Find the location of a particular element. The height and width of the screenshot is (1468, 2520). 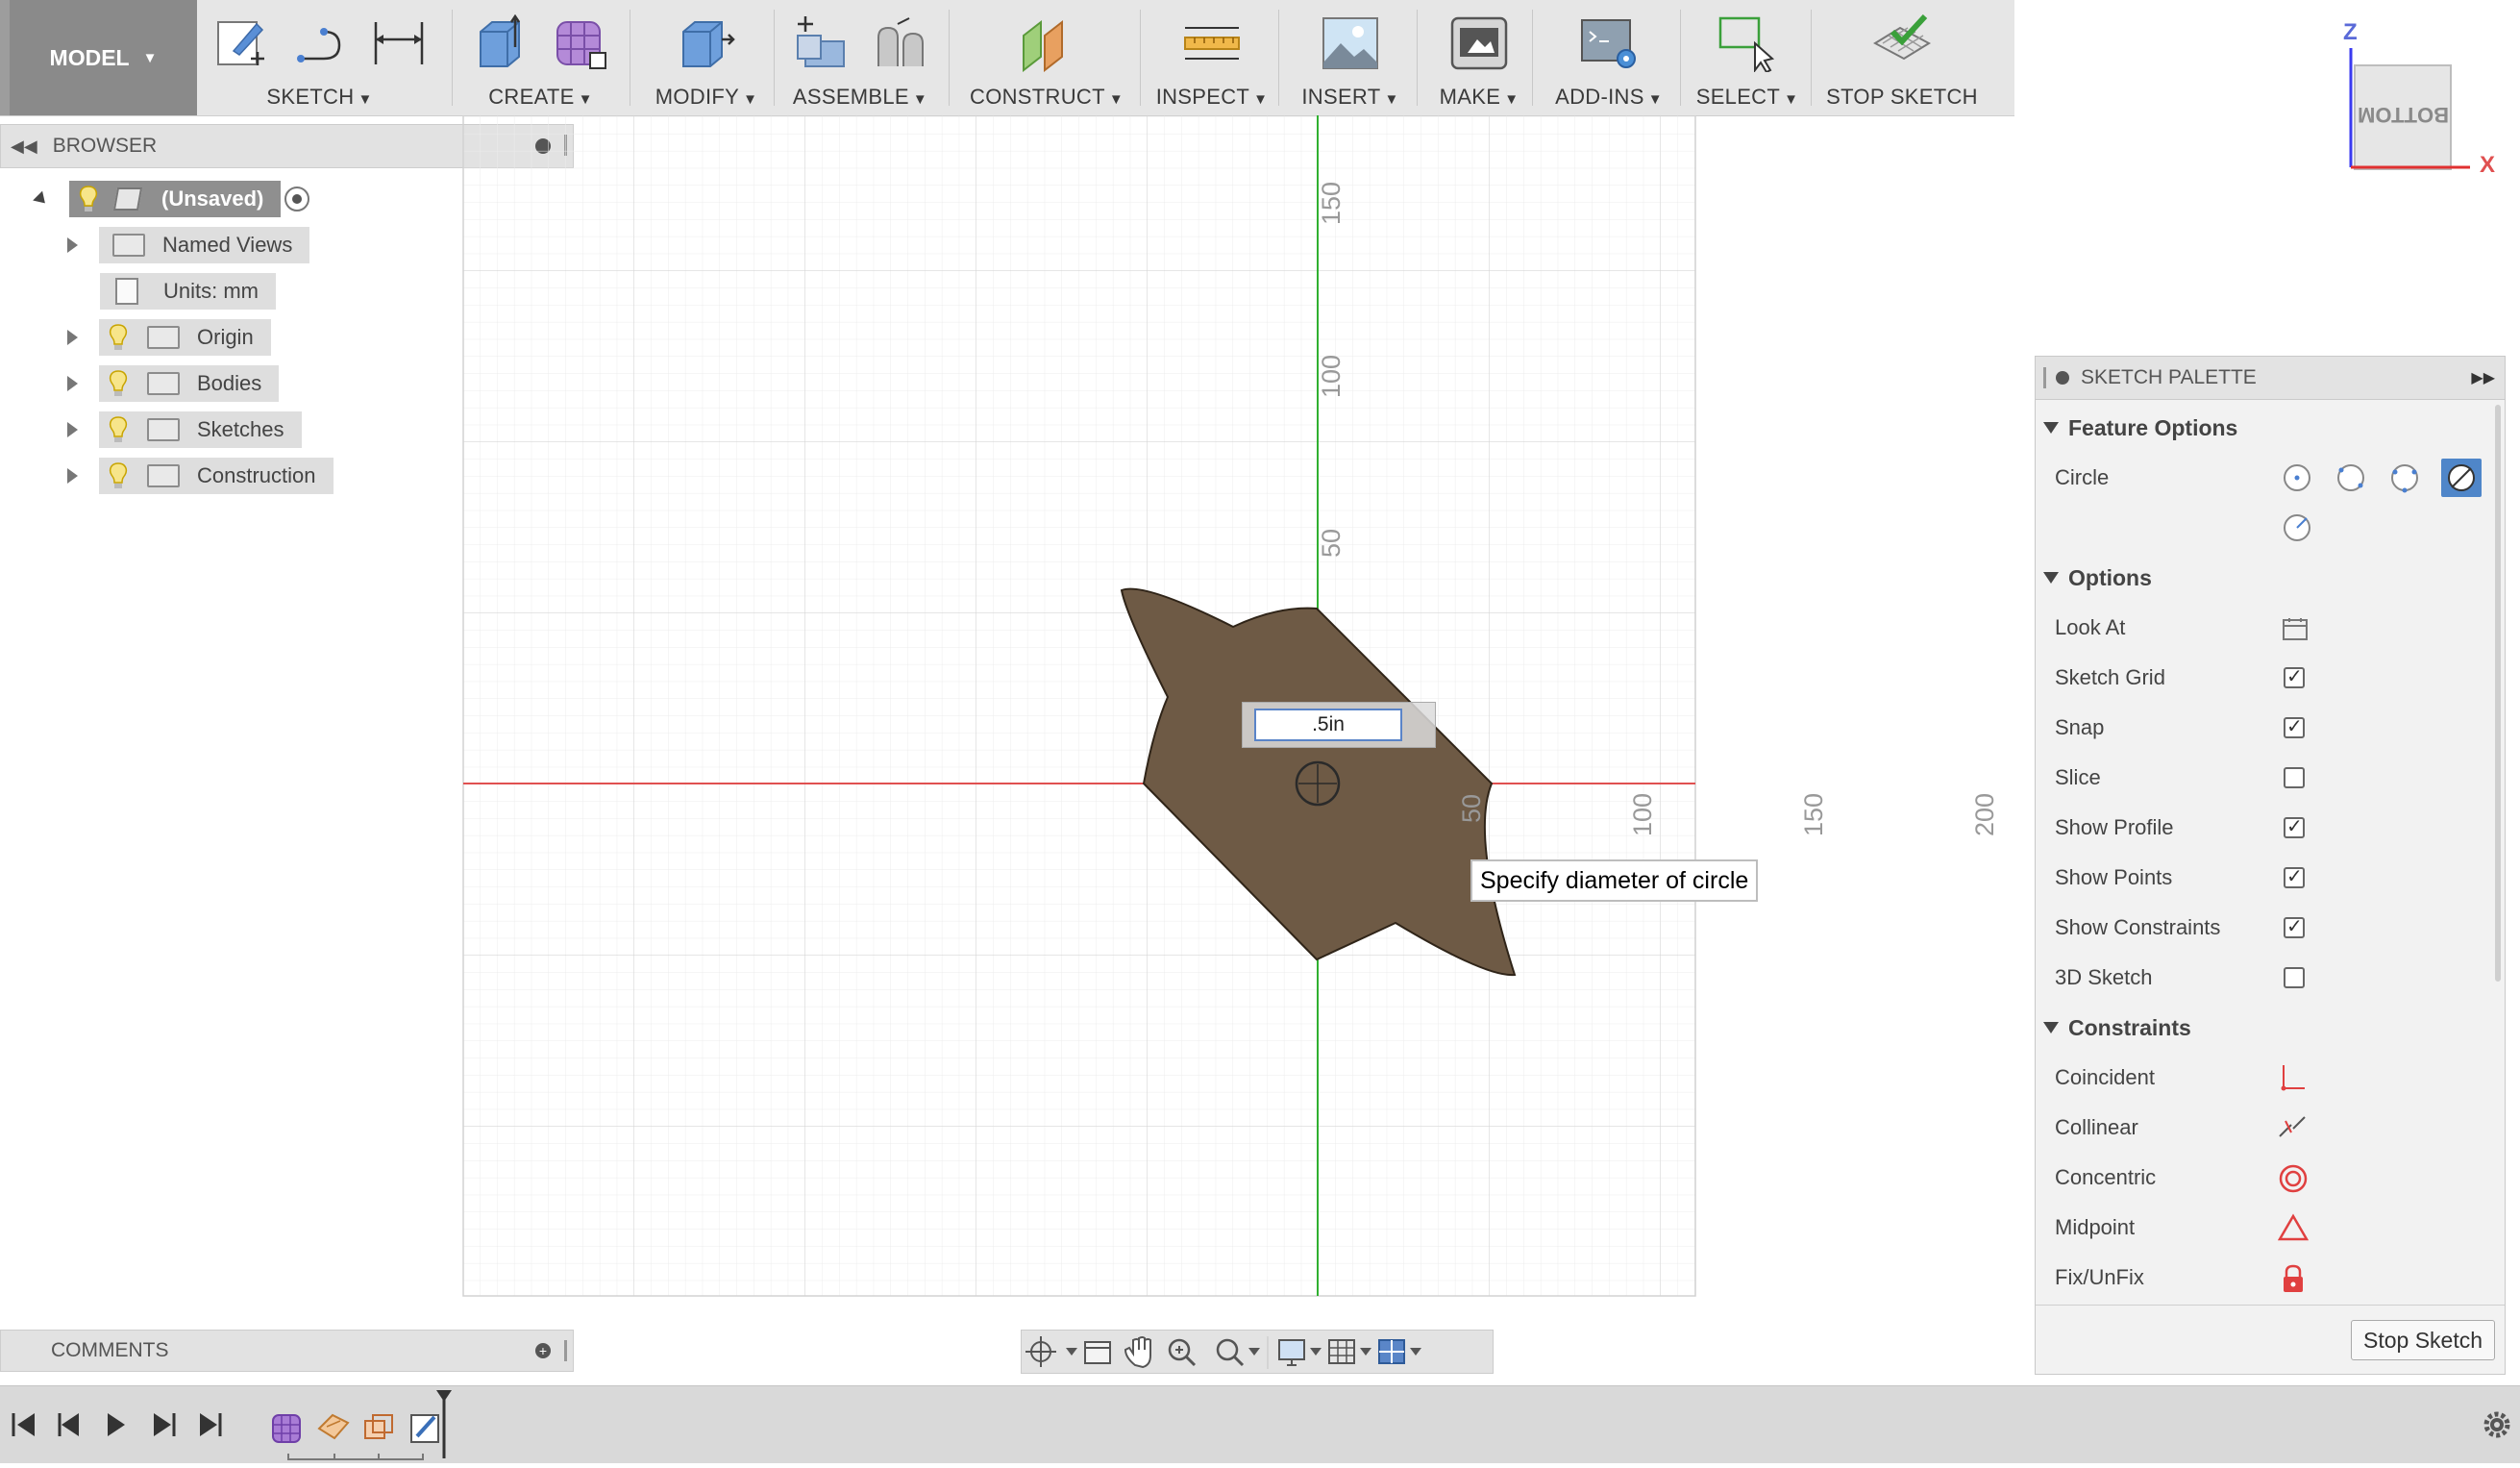

select-group: SELECT ▼ is located at coordinates (1747, 57).